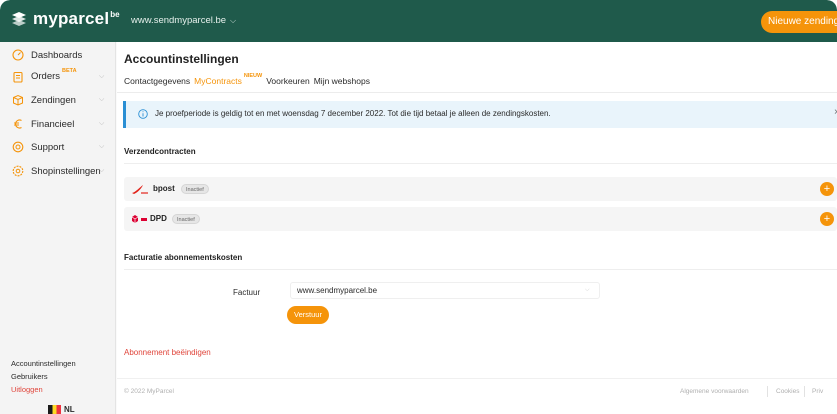  I want to click on myparcel-logo-icon, so click(19, 19).